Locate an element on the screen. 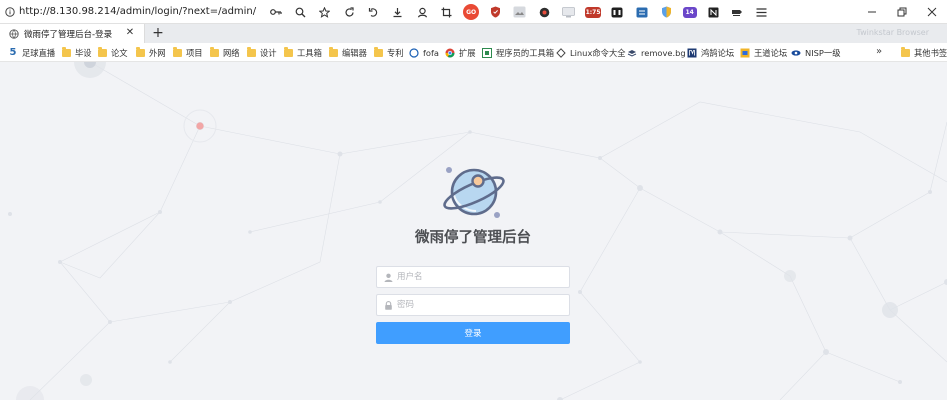 The width and height of the screenshot is (947, 400). tab-active: 微雨停了管理后台-登录 ✕ is located at coordinates (72, 33).